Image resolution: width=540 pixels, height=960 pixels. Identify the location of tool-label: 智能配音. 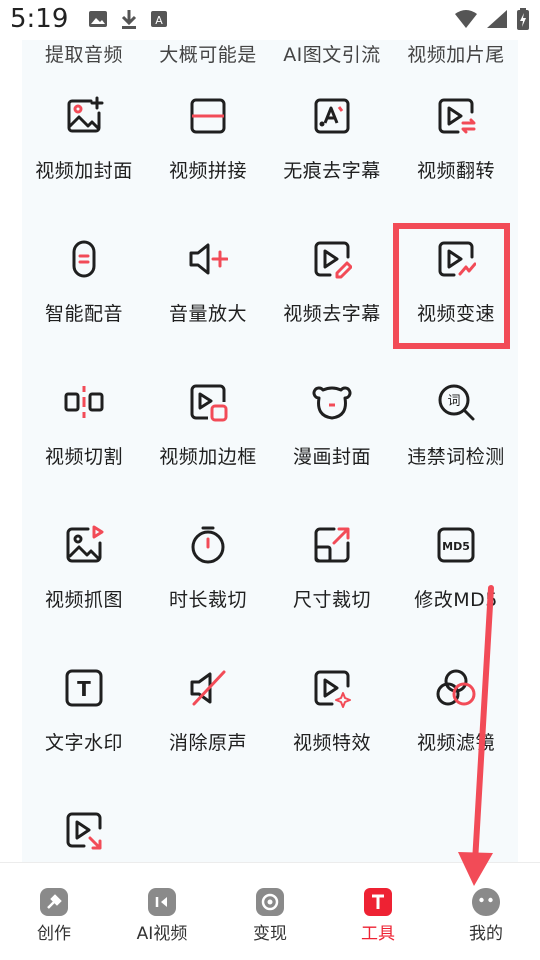
(83, 314).